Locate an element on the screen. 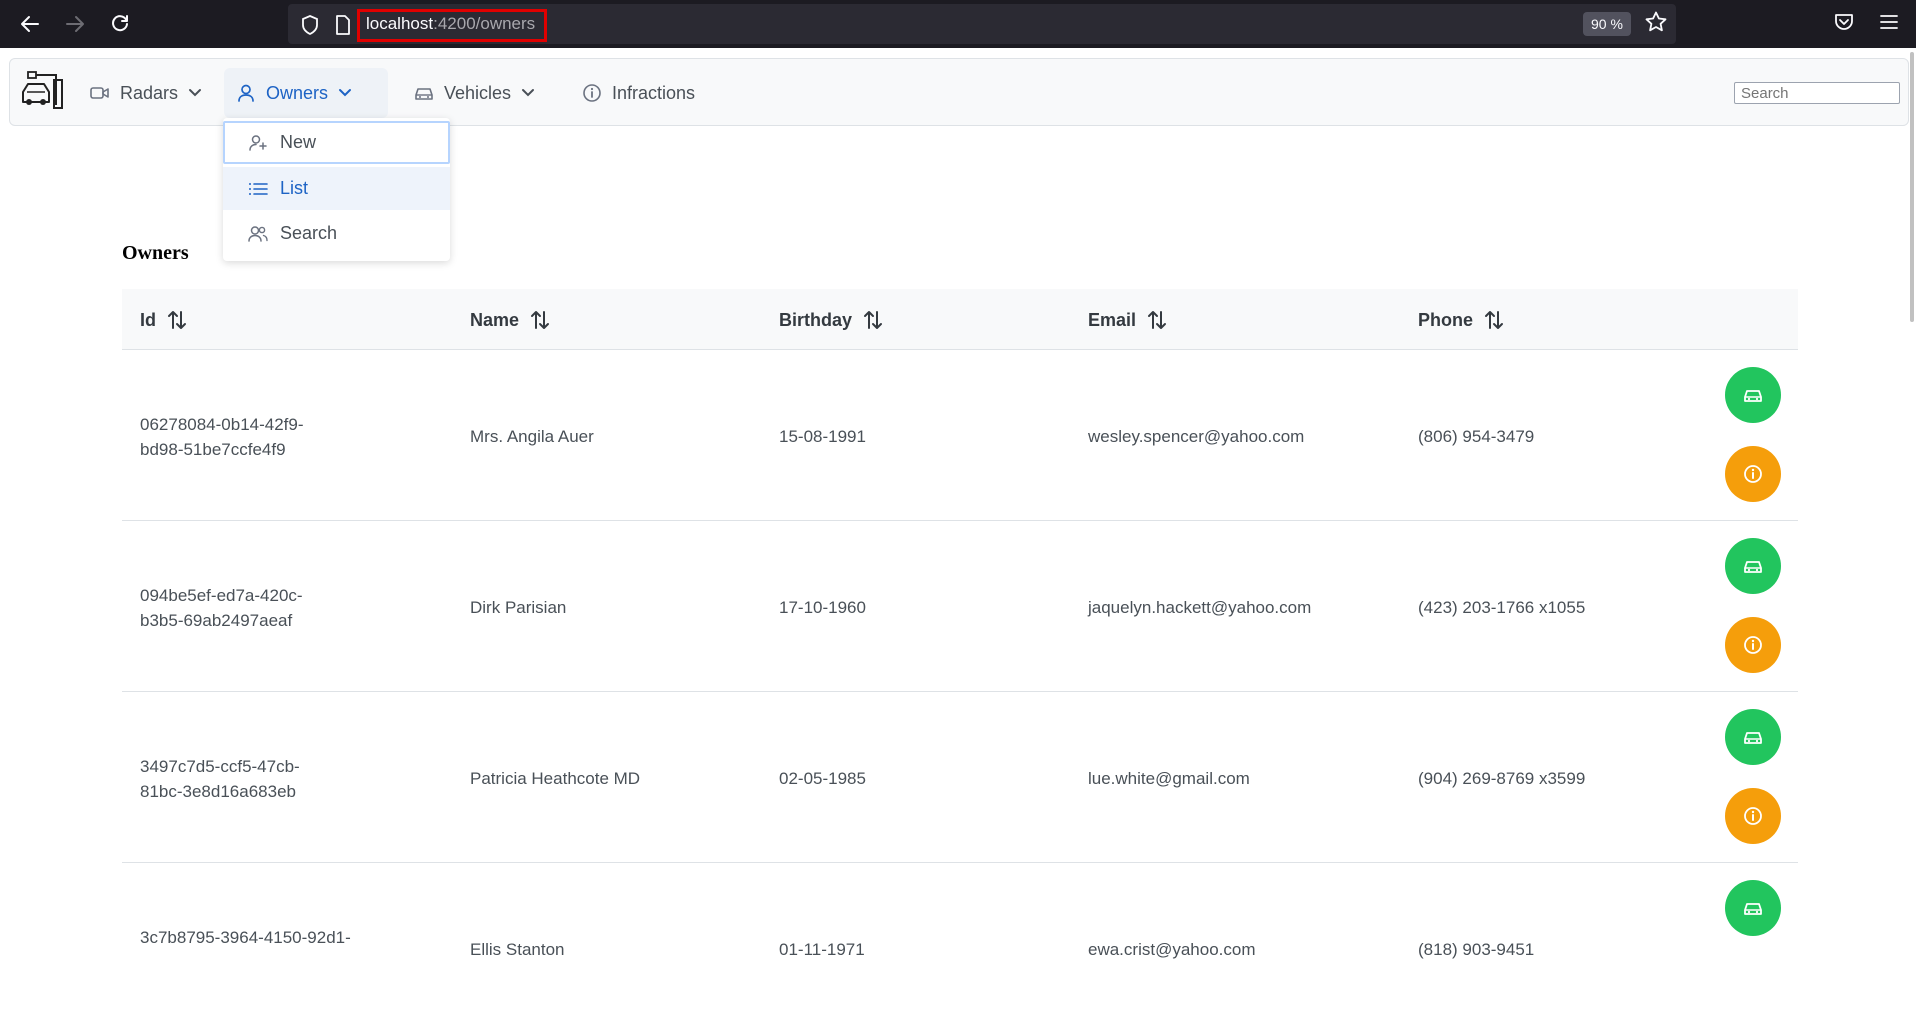 This screenshot has height=1034, width=1916. column-header-phone: Phone is located at coordinates (1461, 320).